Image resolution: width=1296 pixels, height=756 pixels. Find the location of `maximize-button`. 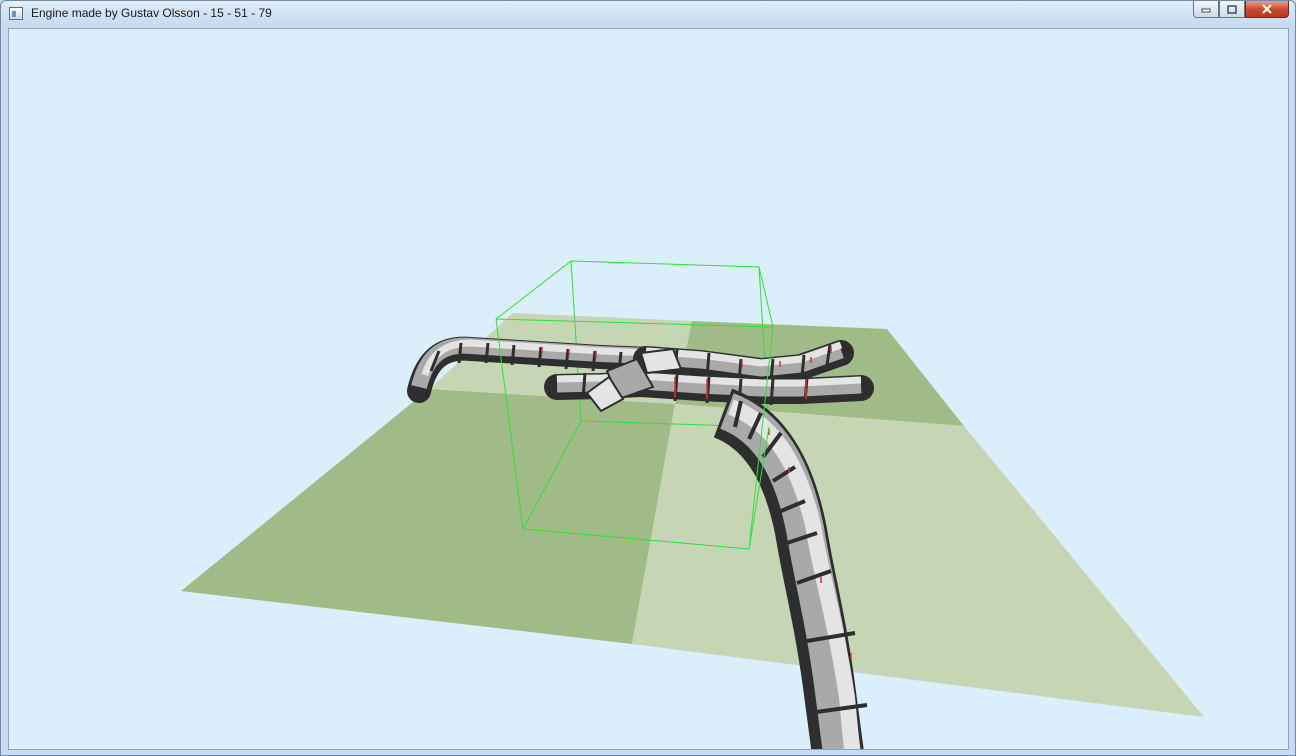

maximize-button is located at coordinates (1232, 9).